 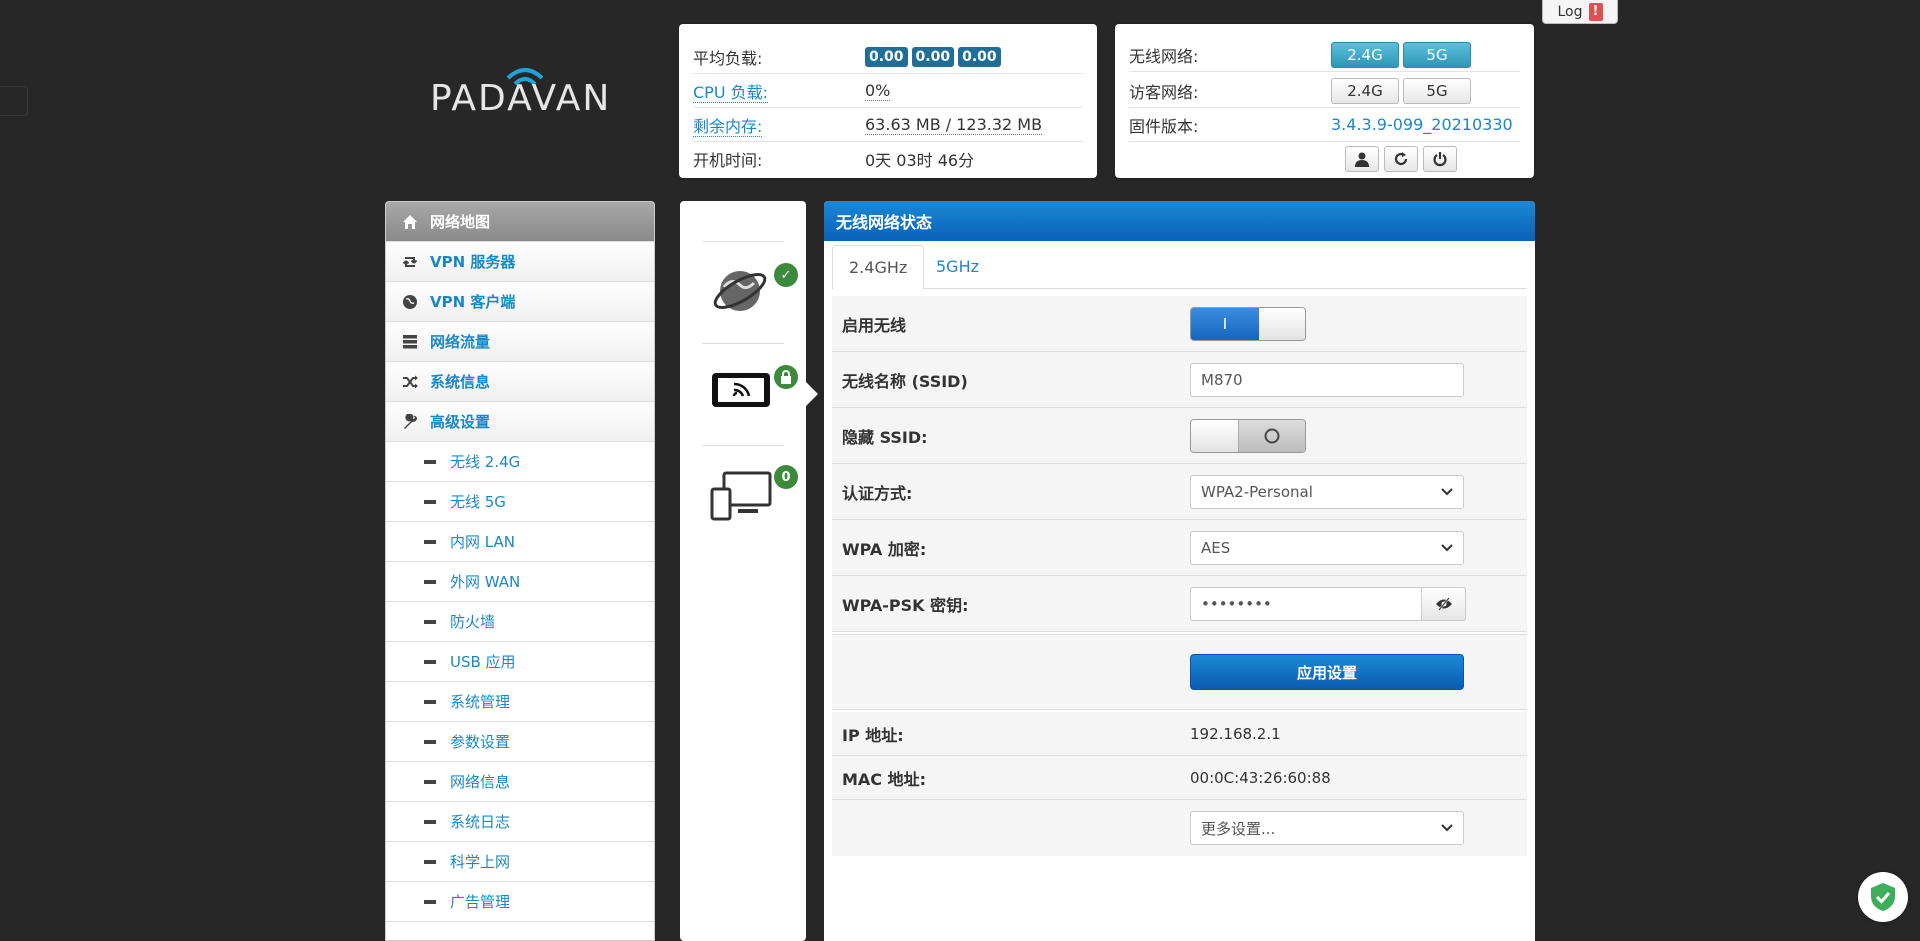 What do you see at coordinates (14, 101) in the screenshot?
I see `left-edge-handle` at bounding box center [14, 101].